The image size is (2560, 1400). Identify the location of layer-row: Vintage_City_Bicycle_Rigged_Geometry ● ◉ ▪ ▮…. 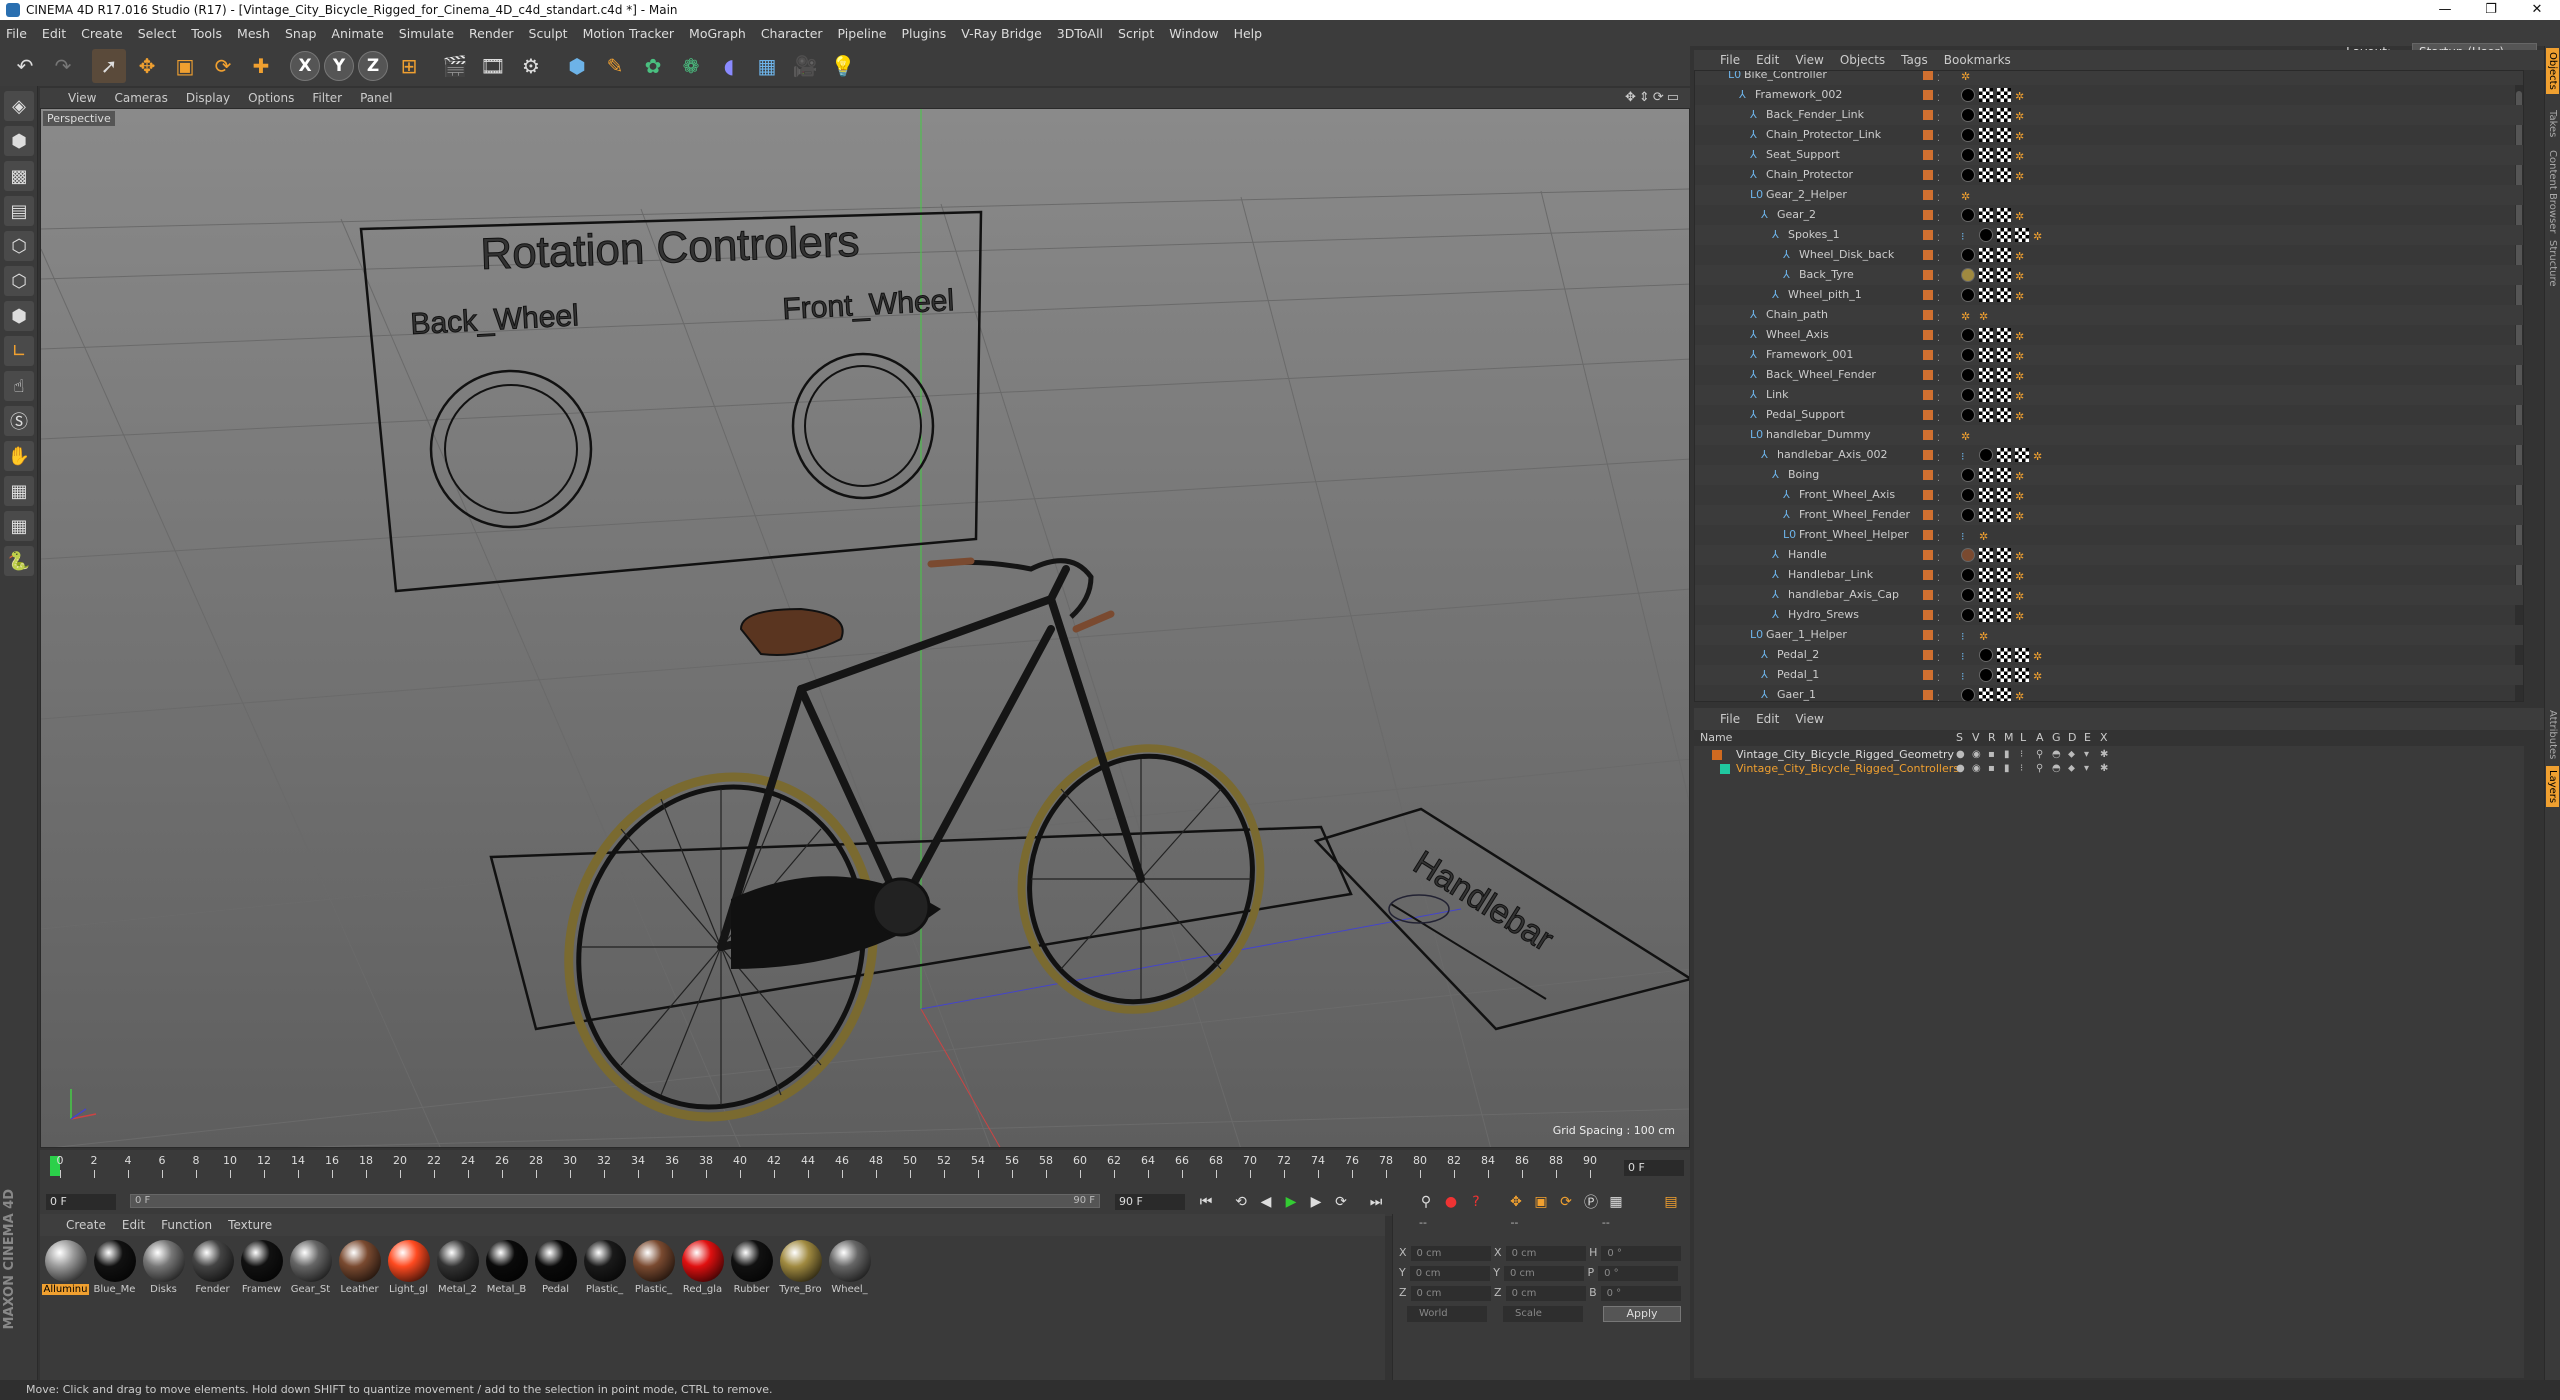
(2109, 755).